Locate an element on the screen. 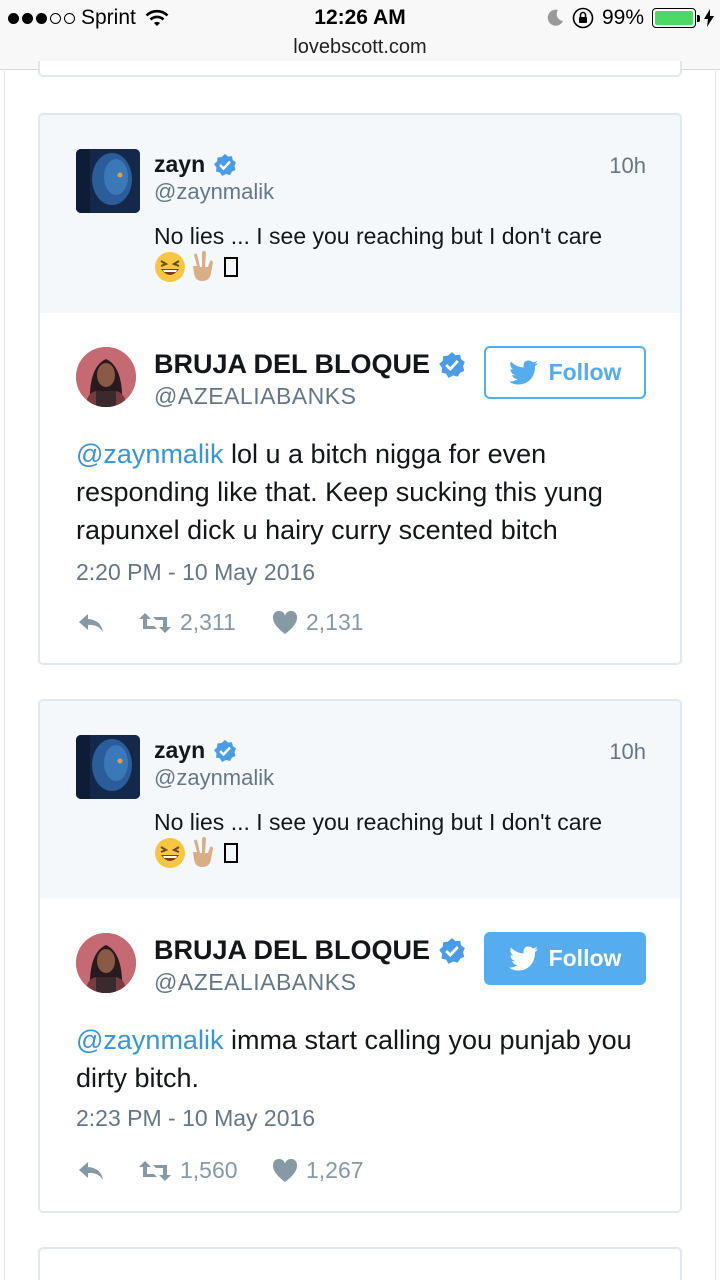 This screenshot has width=720, height=1280. retweet-count: 2,311 is located at coordinates (208, 622).